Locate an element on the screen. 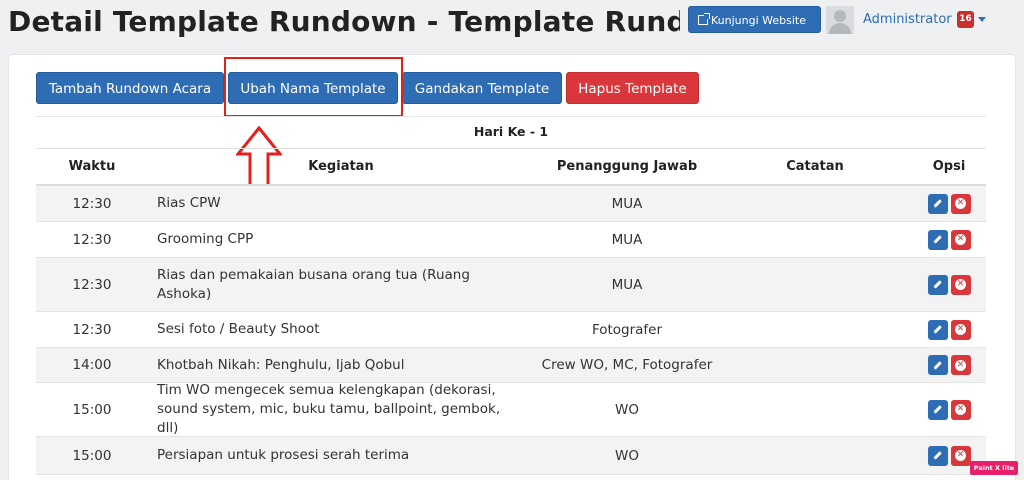  row-time: 14:00 is located at coordinates (92, 365).